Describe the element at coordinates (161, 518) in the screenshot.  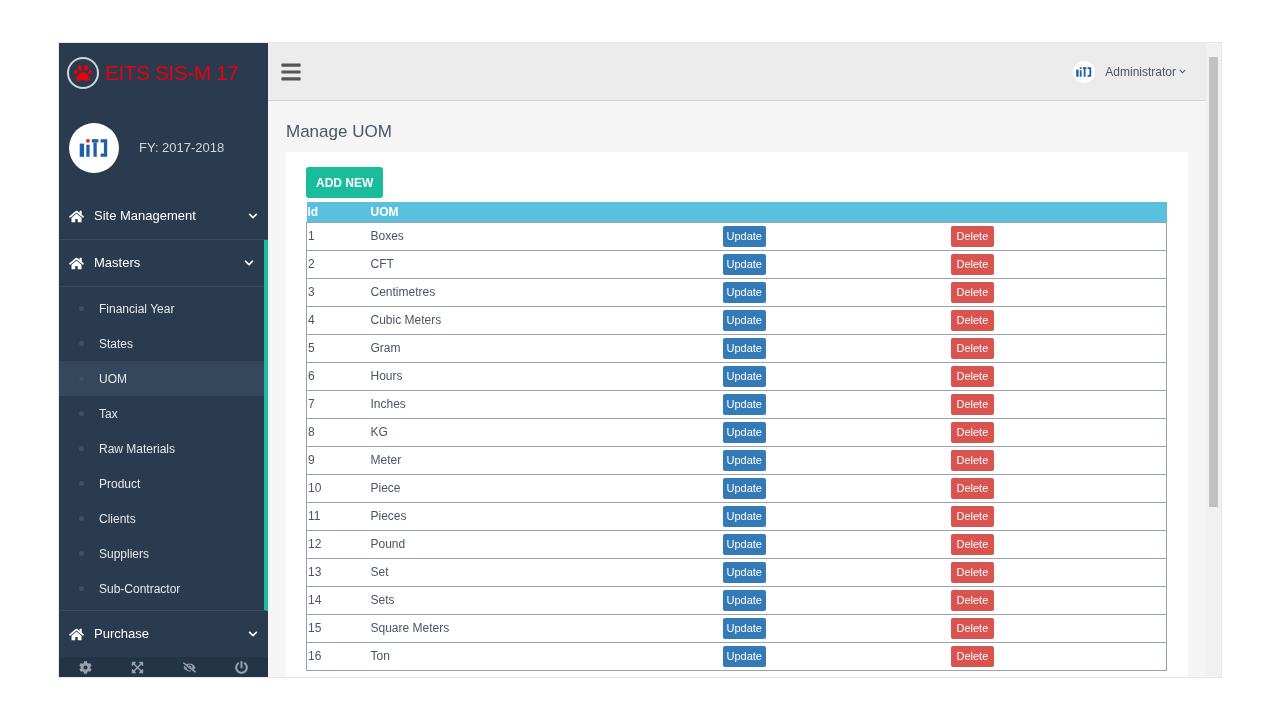
I see `sidebar-submenu-item: Clients` at that location.